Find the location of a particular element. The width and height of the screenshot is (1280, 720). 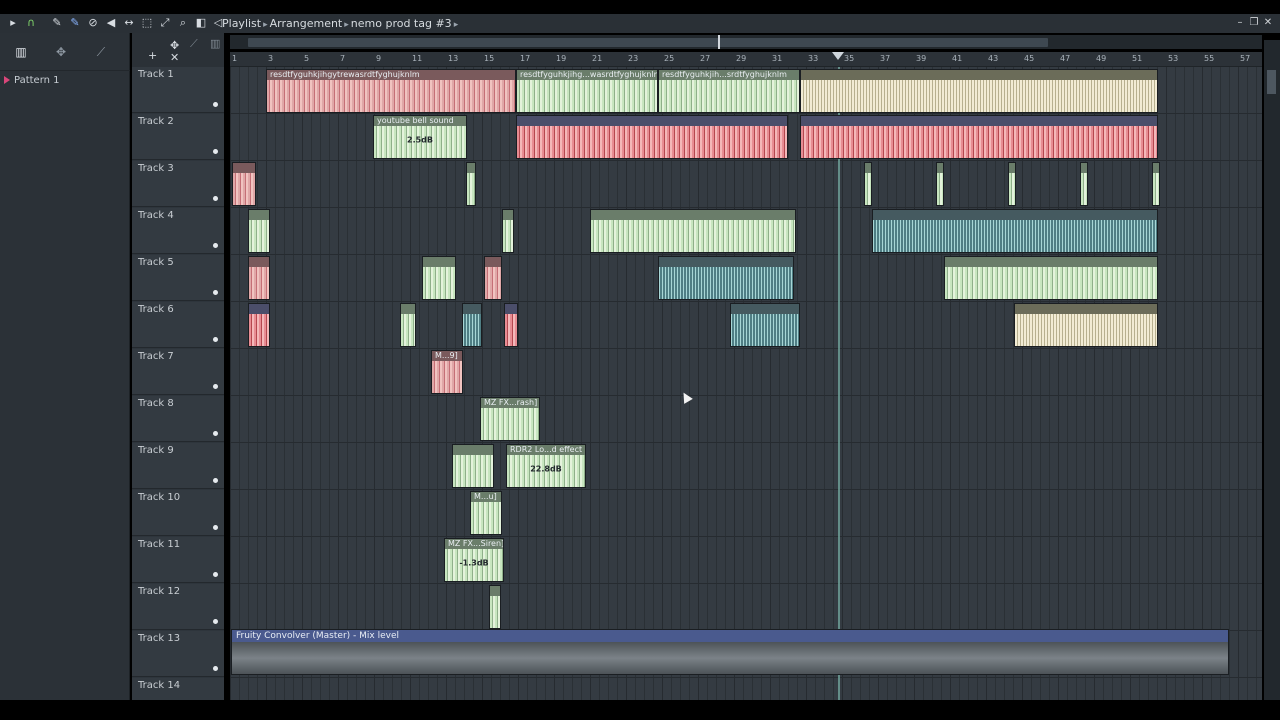

grid-line is located at coordinates (1067, 383).